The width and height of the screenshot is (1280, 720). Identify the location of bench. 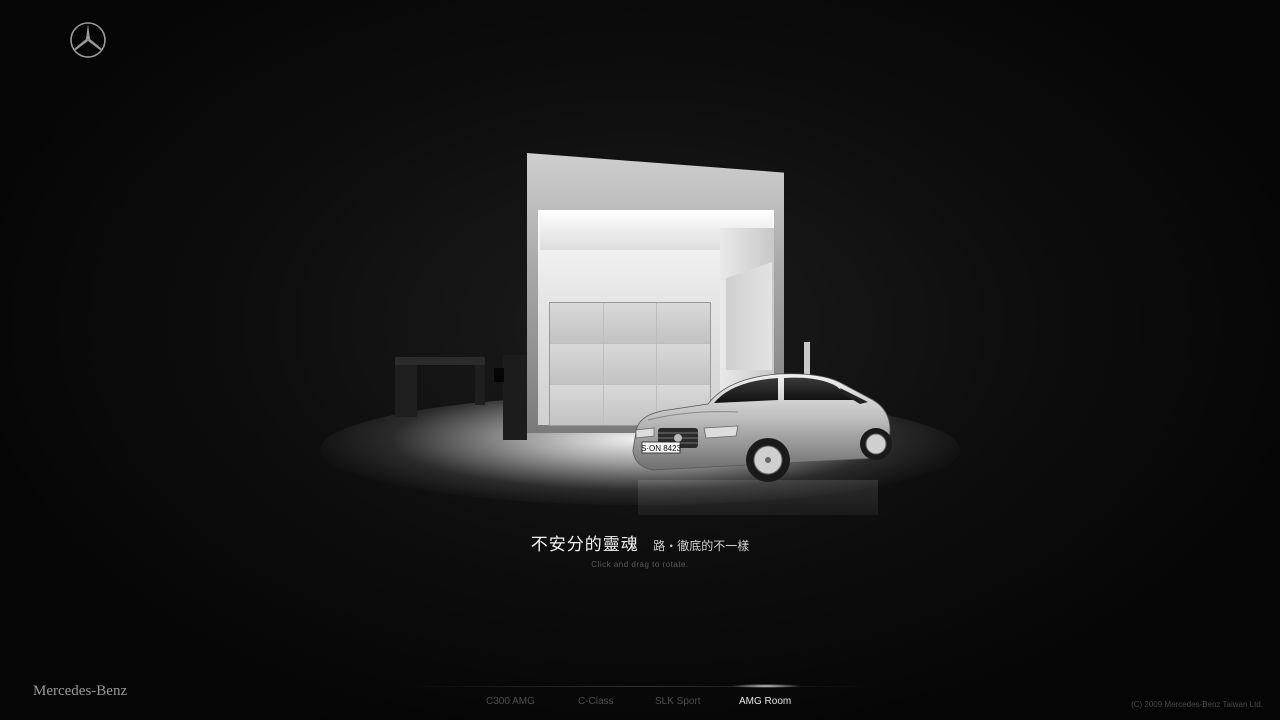
(440, 387).